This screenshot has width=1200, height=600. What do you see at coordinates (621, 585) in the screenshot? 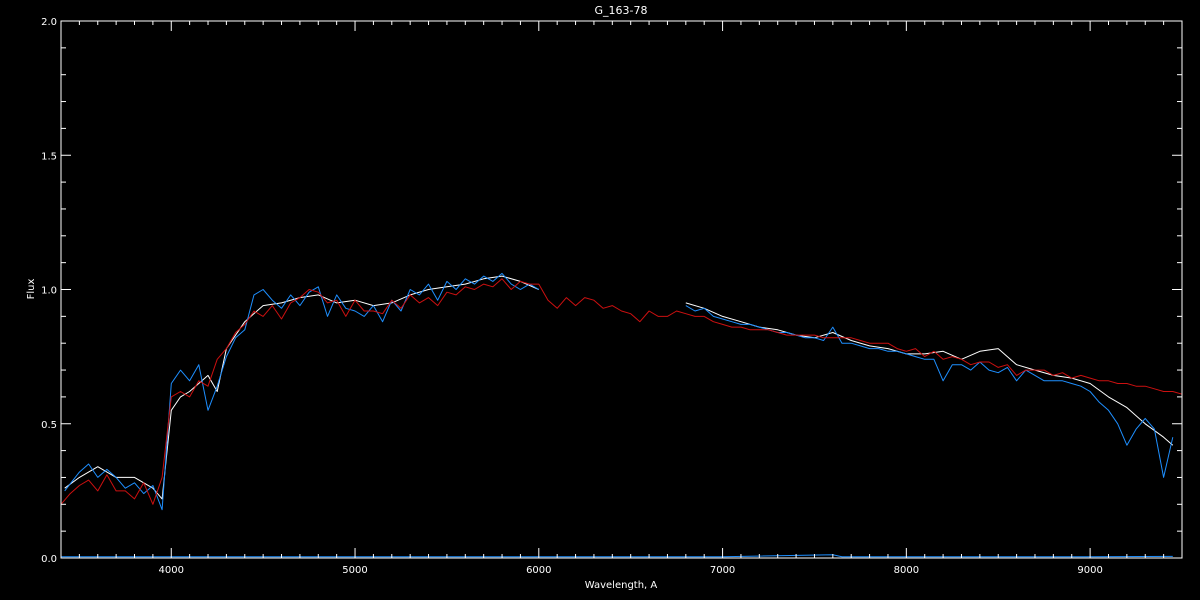
I see `x-axis-label: Wavelength, A` at bounding box center [621, 585].